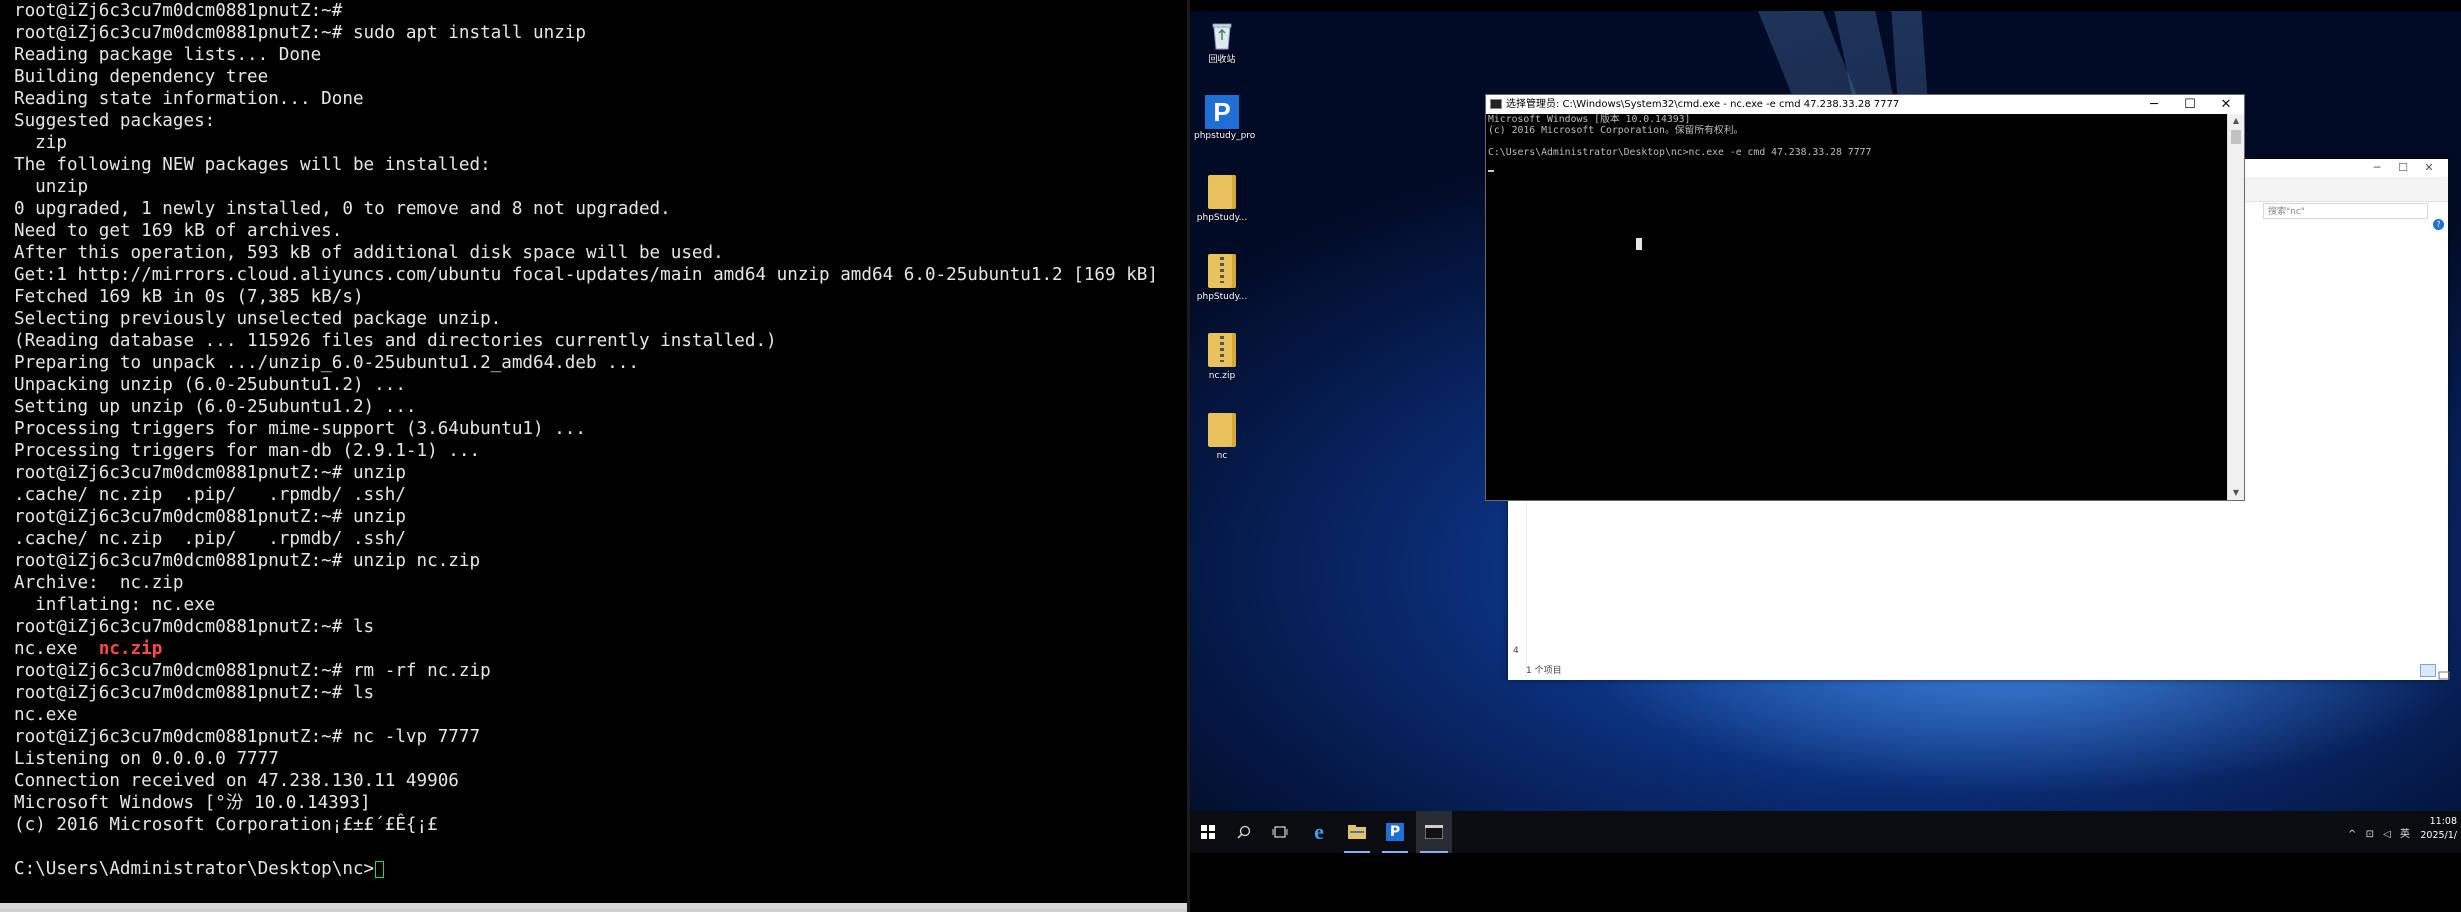 This screenshot has height=912, width=2461. What do you see at coordinates (586, 297) in the screenshot?
I see `terminal-line: Fetched 169 kB in 0s (7,385 kB/s)` at bounding box center [586, 297].